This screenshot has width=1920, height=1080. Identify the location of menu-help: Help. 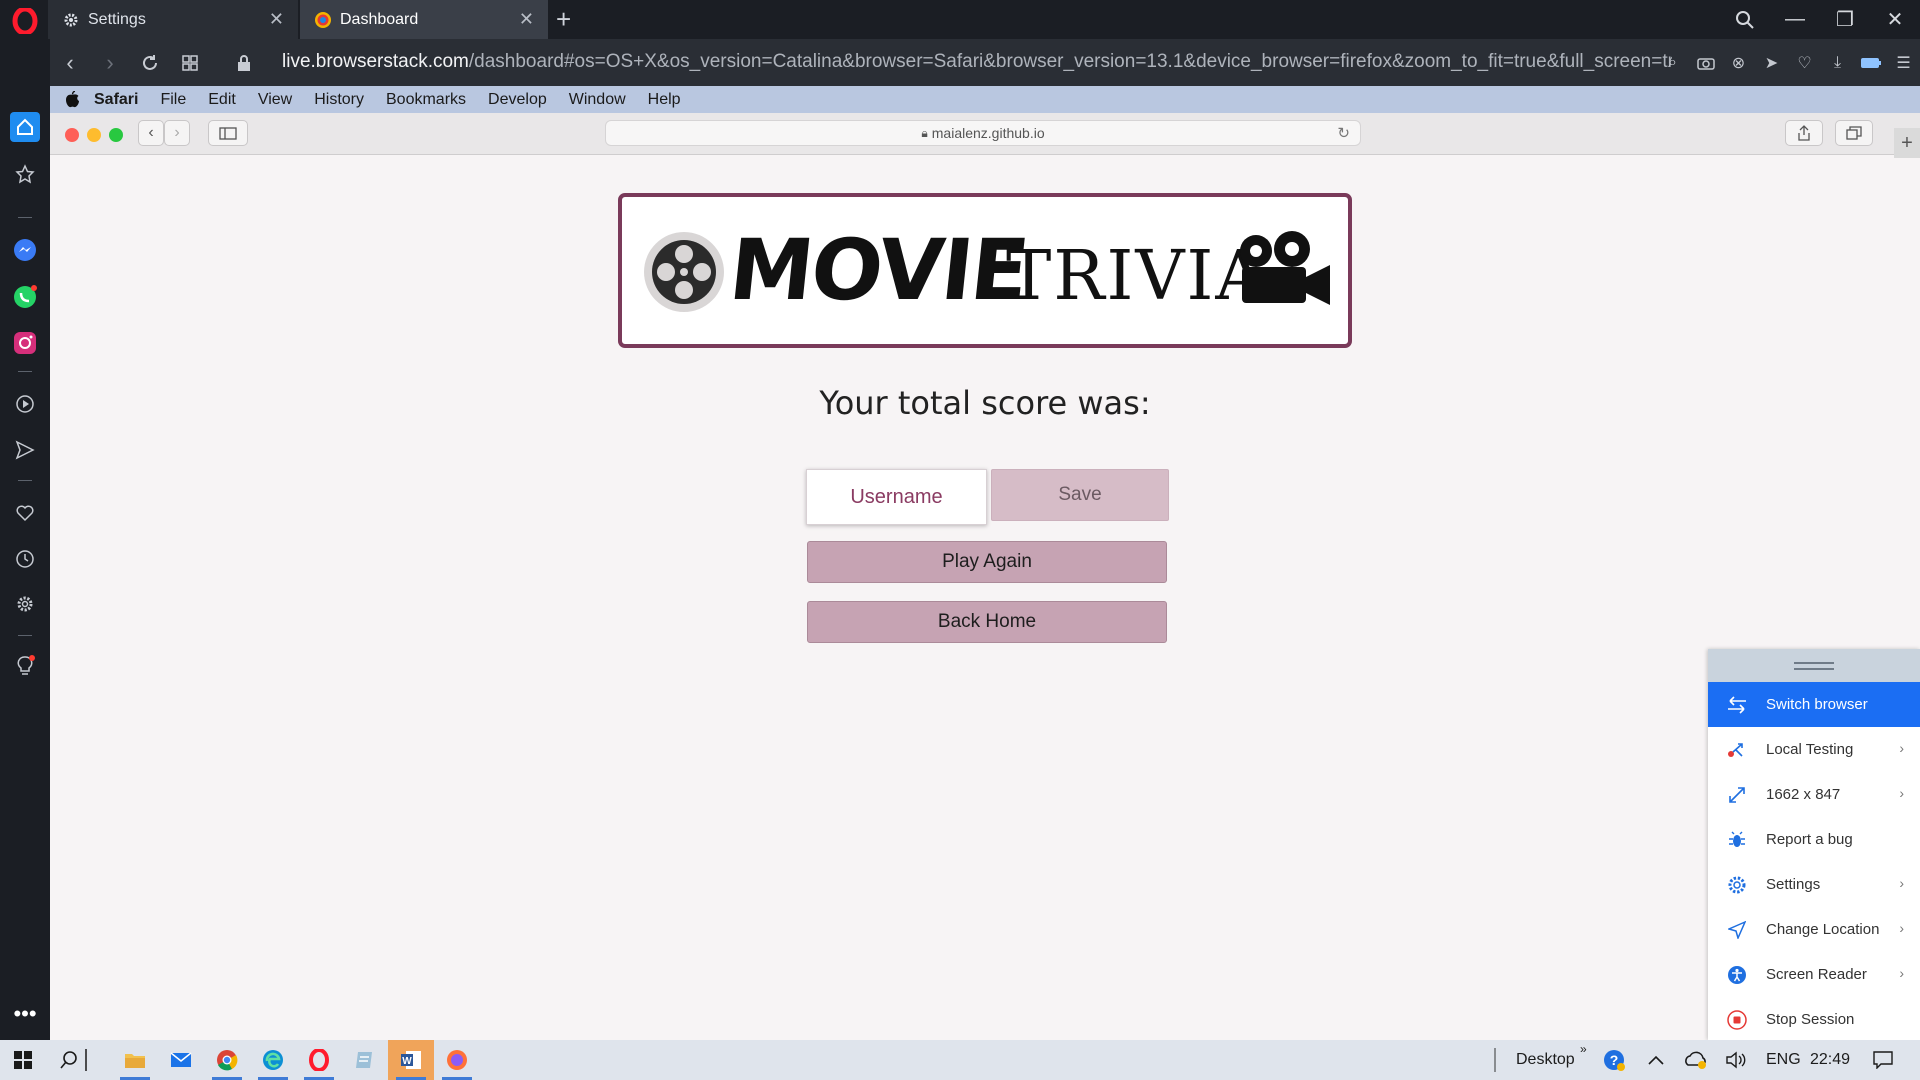
(664, 100).